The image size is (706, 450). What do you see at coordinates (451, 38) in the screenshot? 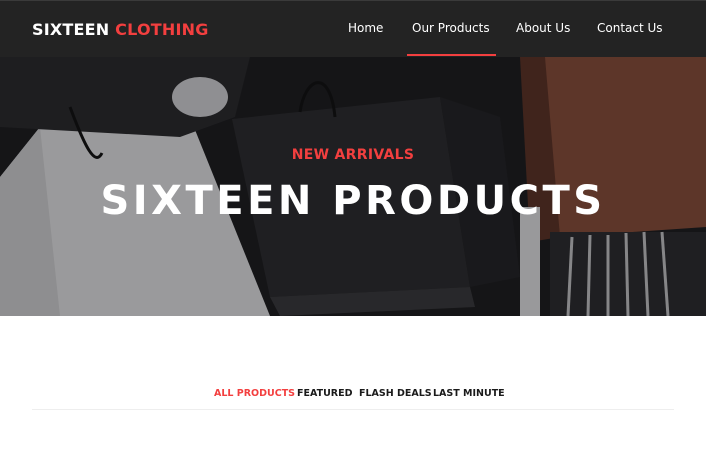
I see `nav-our-products-link: Our Products` at bounding box center [451, 38].